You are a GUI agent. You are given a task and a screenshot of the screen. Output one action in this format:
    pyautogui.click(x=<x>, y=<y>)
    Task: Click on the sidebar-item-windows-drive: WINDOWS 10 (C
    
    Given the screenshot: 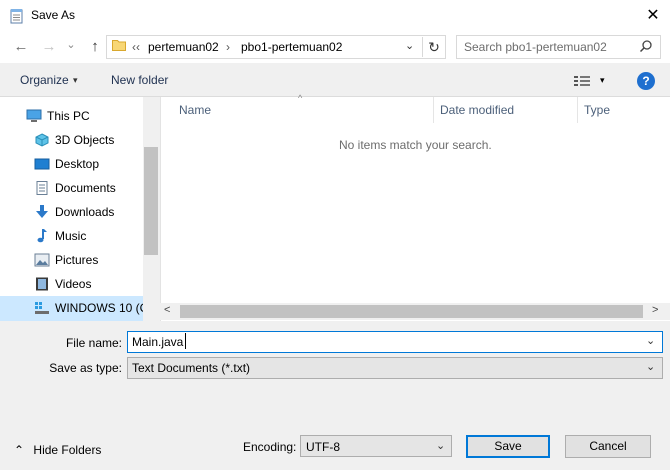 What is the action you would take?
    pyautogui.click(x=74, y=308)
    